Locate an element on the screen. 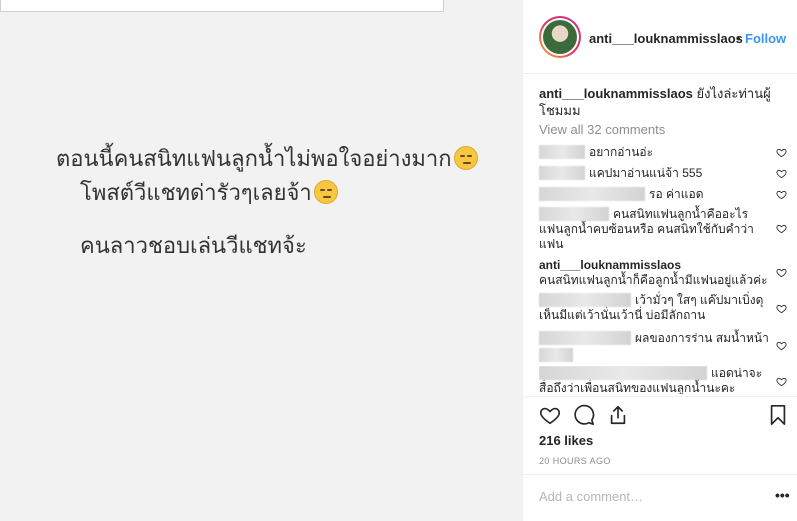 The image size is (797, 521). share-icon is located at coordinates (618, 415).